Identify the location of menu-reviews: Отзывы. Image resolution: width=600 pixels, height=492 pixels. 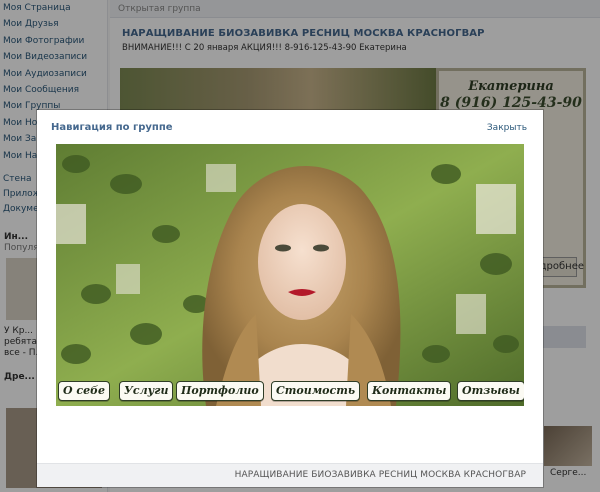
(490, 391).